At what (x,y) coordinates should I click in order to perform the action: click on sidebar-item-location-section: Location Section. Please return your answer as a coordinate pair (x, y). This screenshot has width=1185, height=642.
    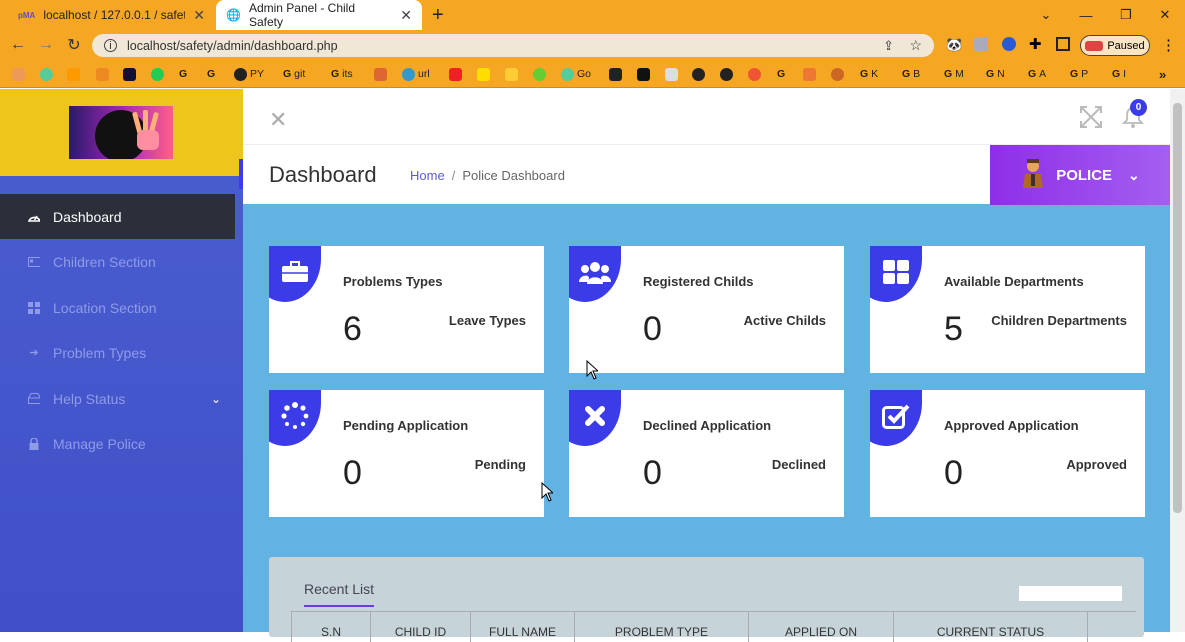
    Looking at the image, I should click on (117, 307).